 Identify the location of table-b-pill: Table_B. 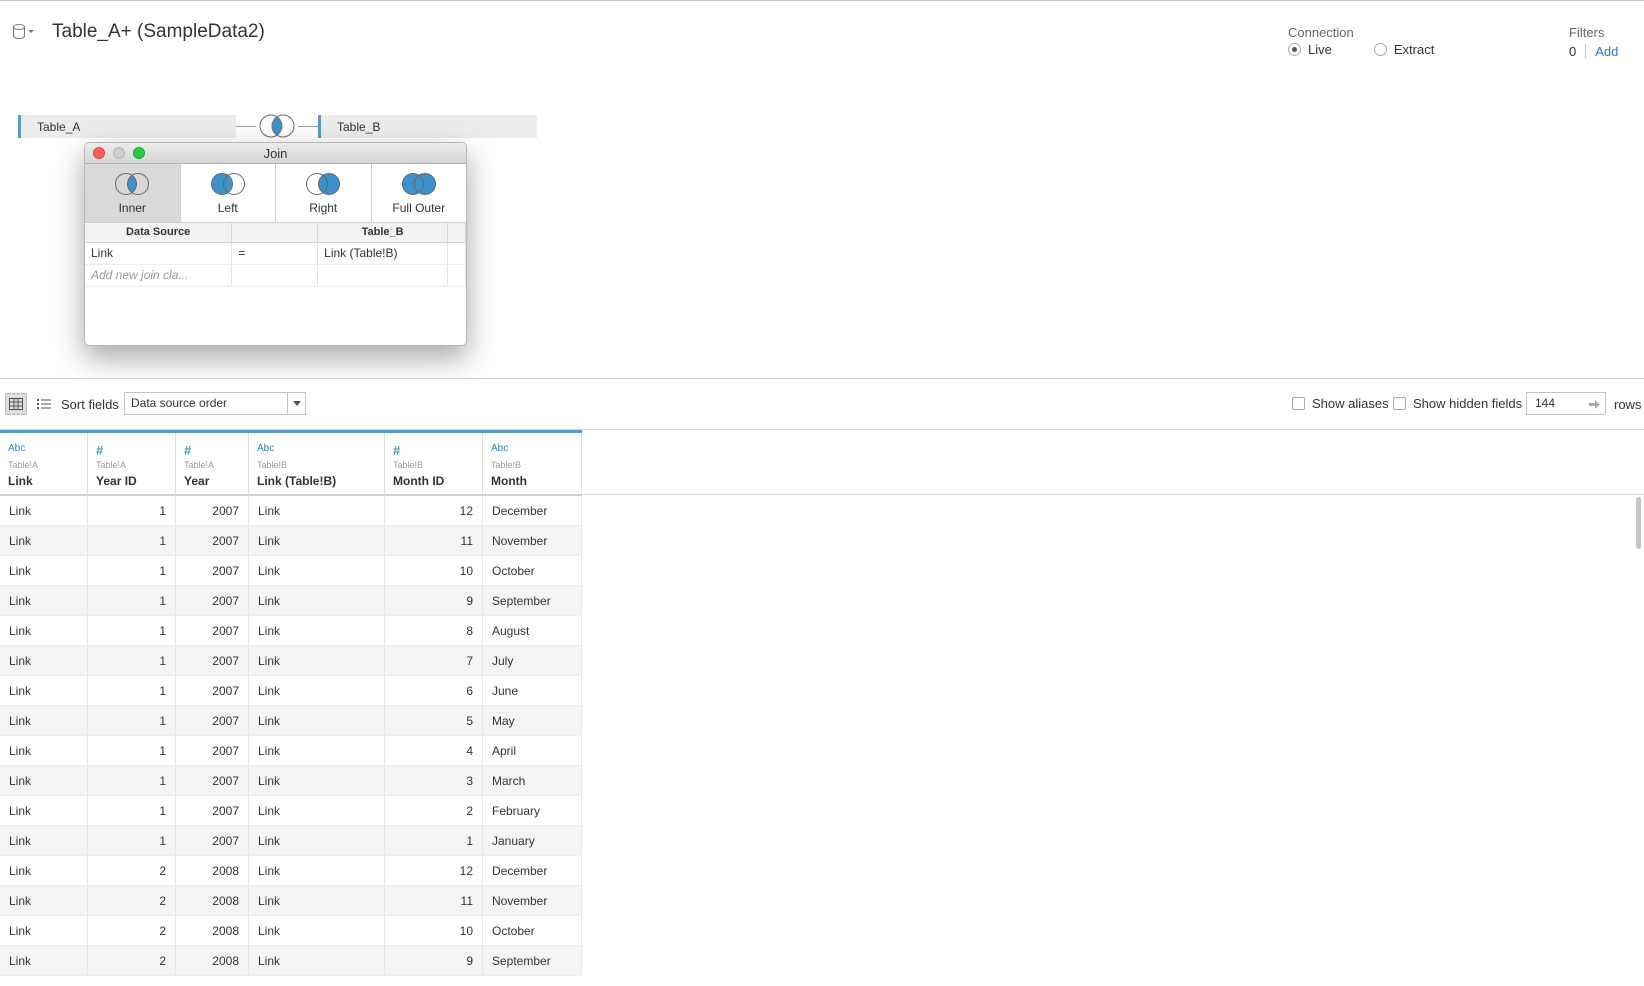
(427, 126).